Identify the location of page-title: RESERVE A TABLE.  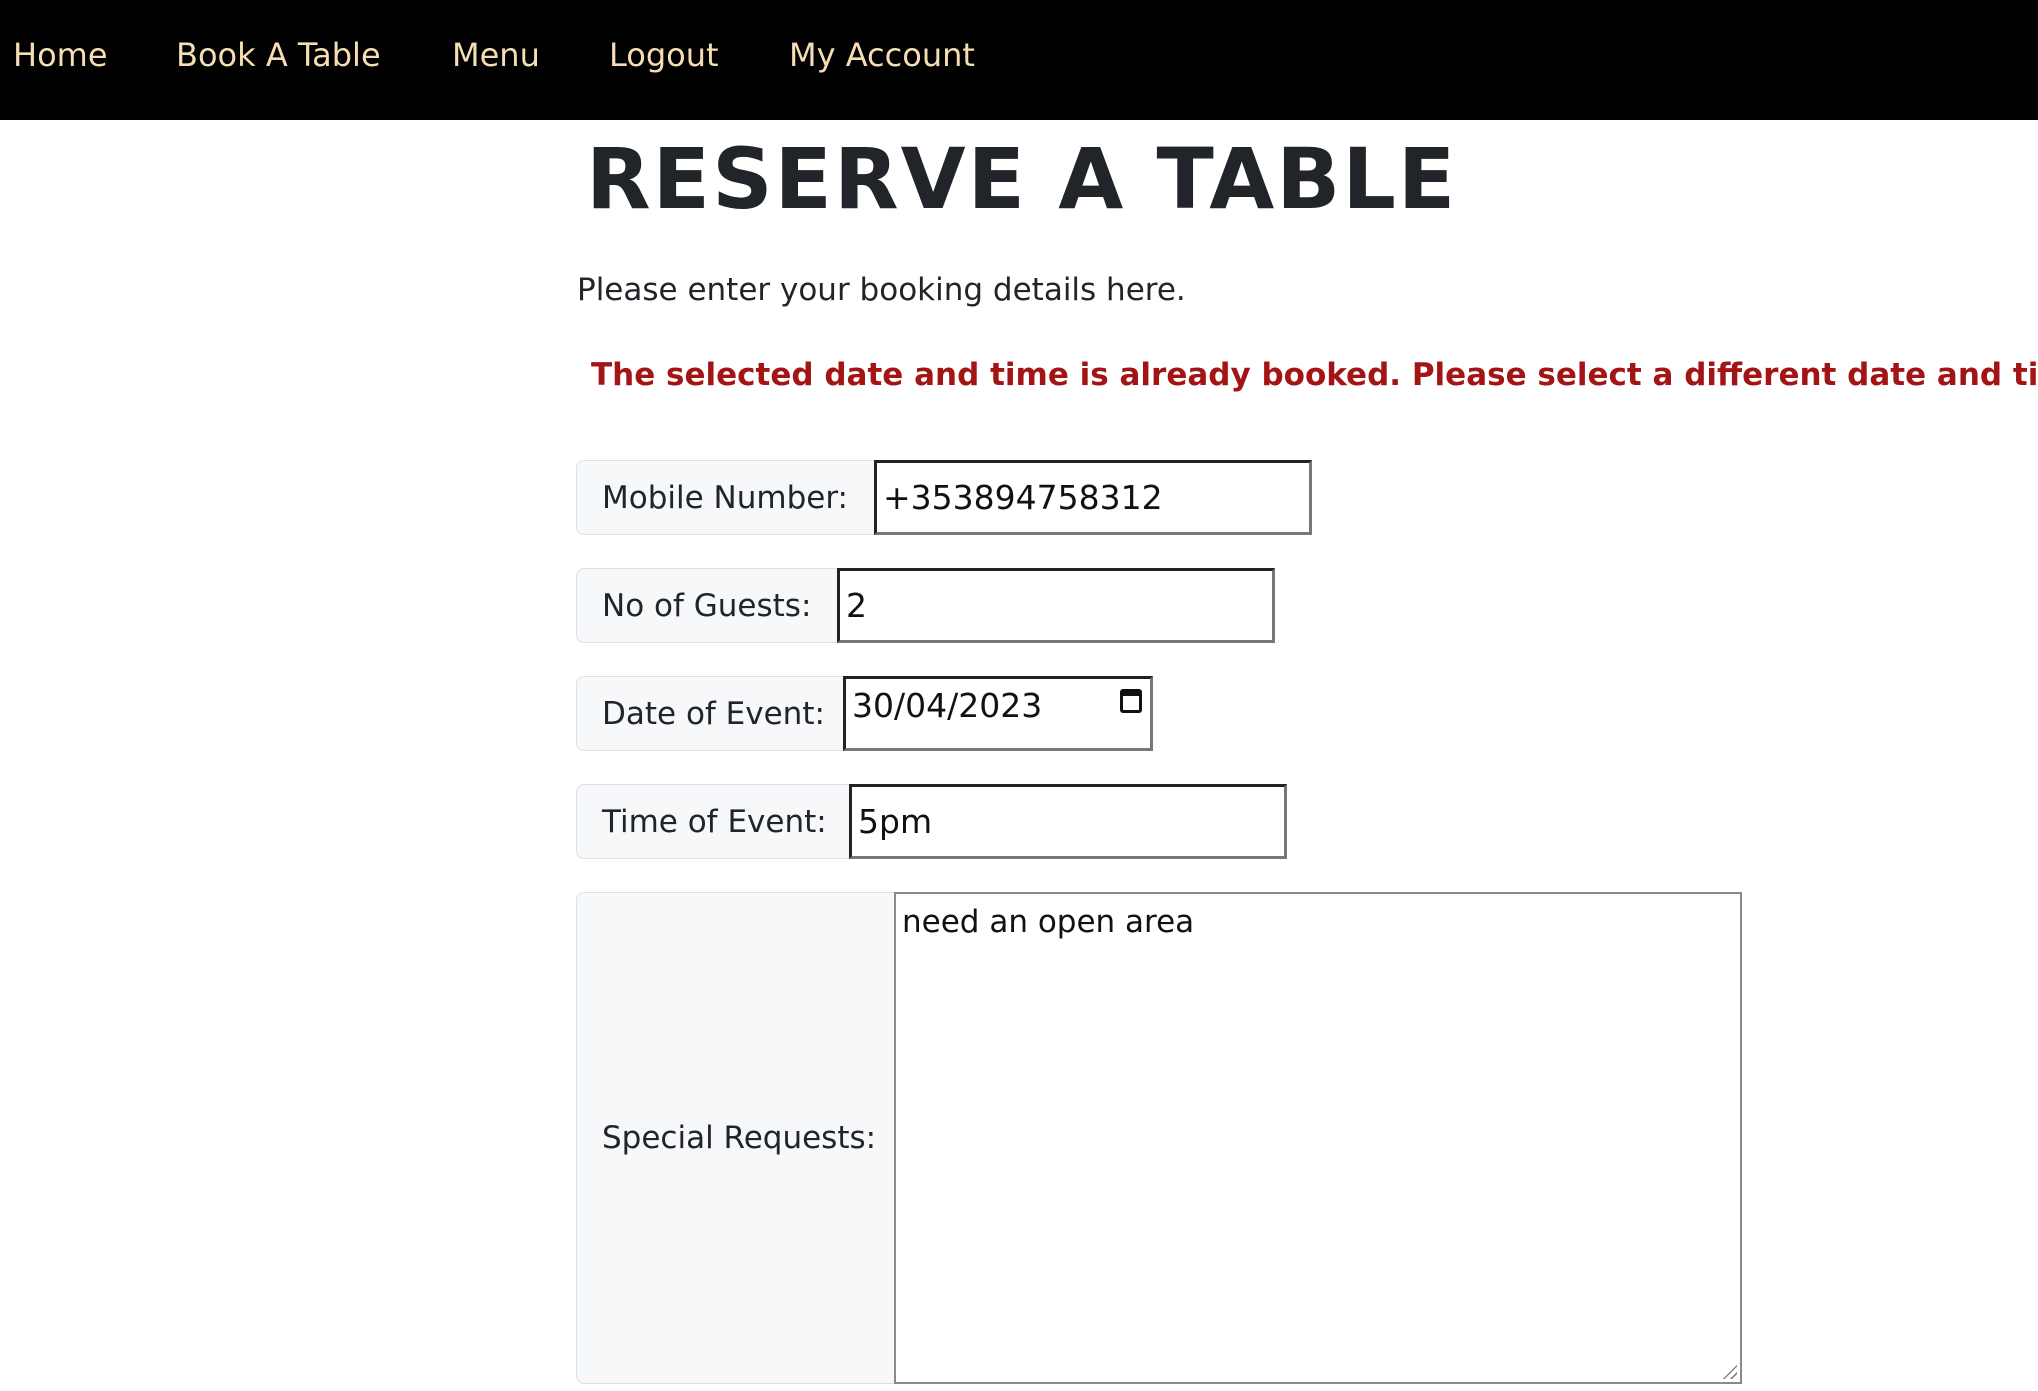
(1022, 179).